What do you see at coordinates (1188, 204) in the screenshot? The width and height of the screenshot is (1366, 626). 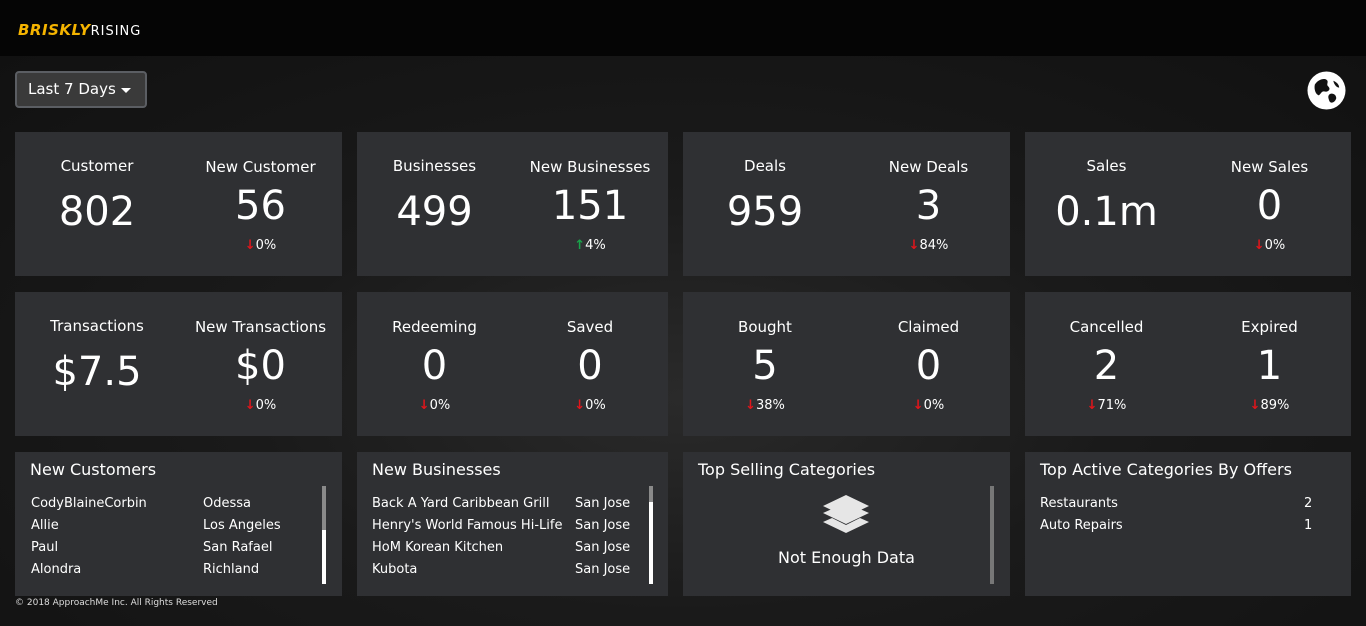 I see `sales-card: Sales 0.1m New Sales 0 ↓0%` at bounding box center [1188, 204].